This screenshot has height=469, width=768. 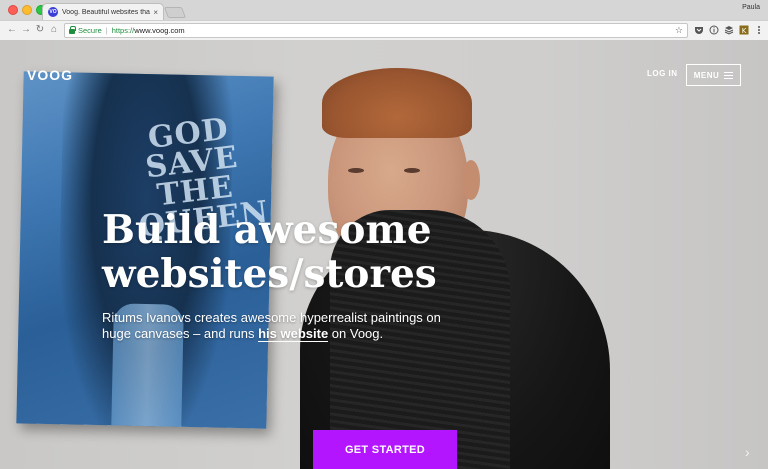 What do you see at coordinates (412, 170) in the screenshot?
I see `right-eye` at bounding box center [412, 170].